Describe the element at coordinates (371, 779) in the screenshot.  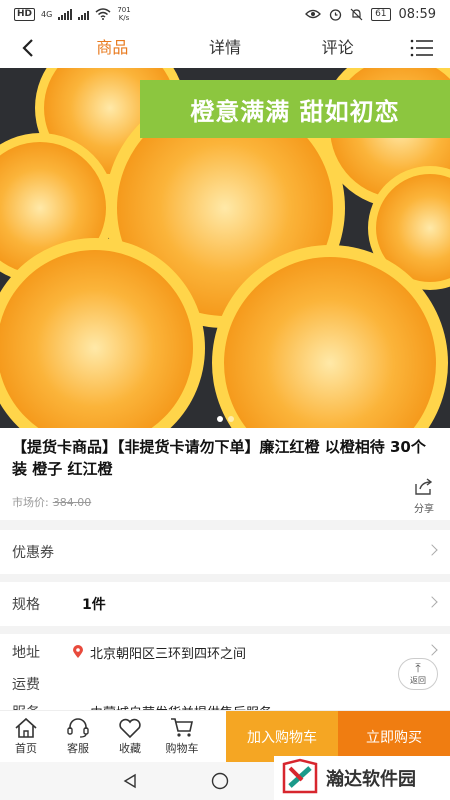
I see `watermark-text: 瀚达软件园` at that location.